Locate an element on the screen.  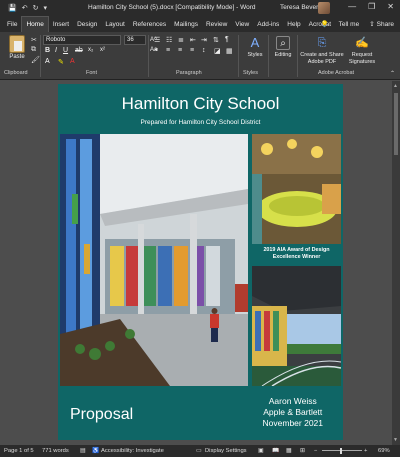
undo-icon: ↶ is located at coordinates (25, 8).